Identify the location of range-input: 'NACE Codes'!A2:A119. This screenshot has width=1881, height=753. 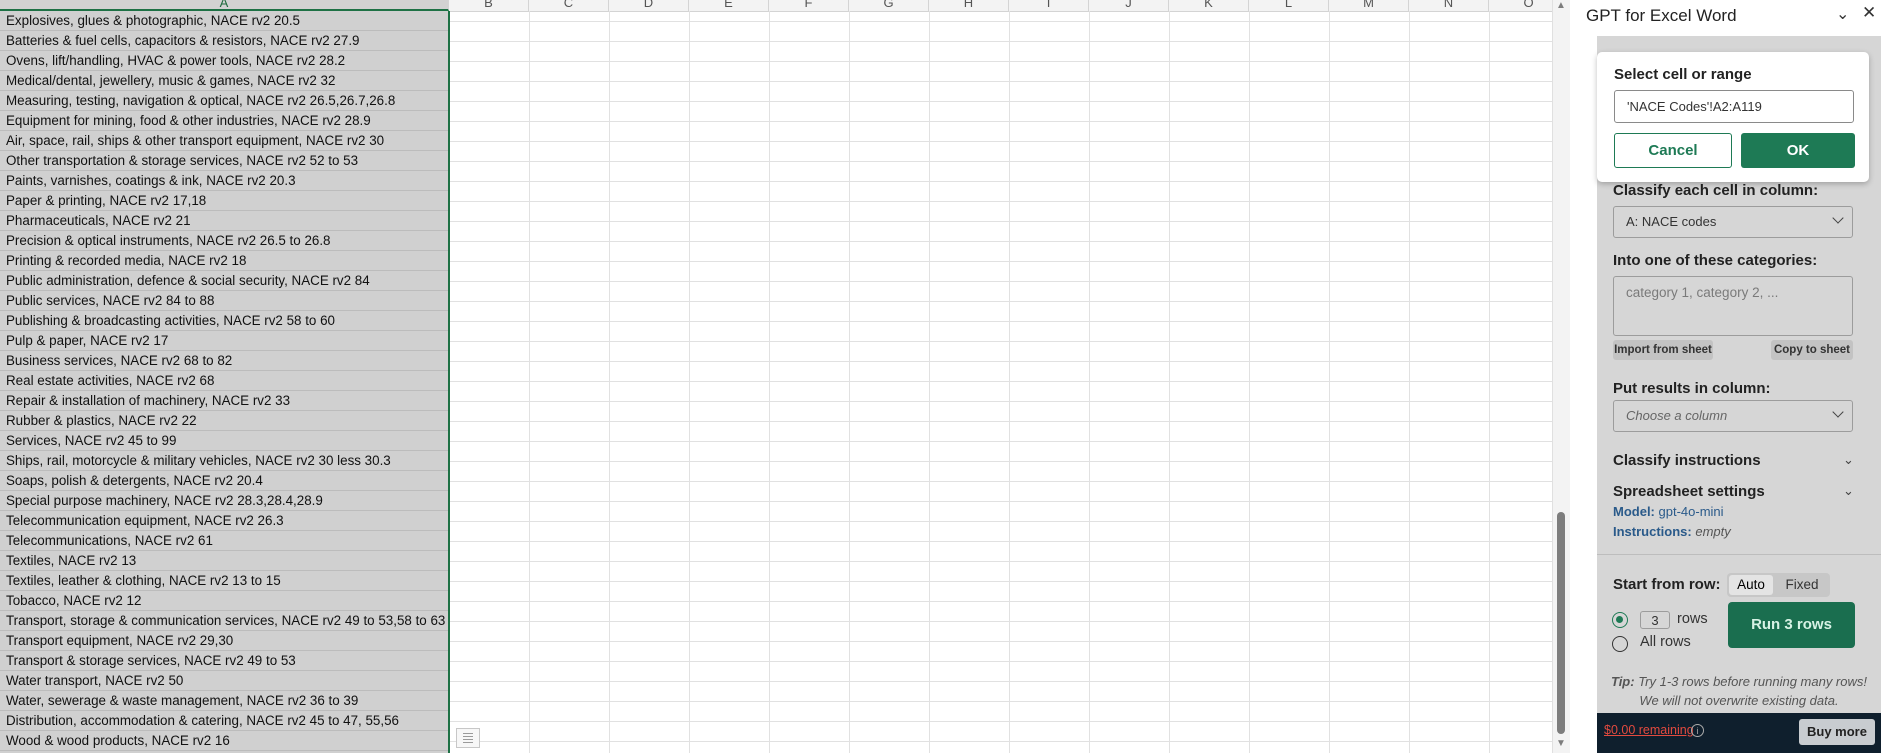
(1734, 106).